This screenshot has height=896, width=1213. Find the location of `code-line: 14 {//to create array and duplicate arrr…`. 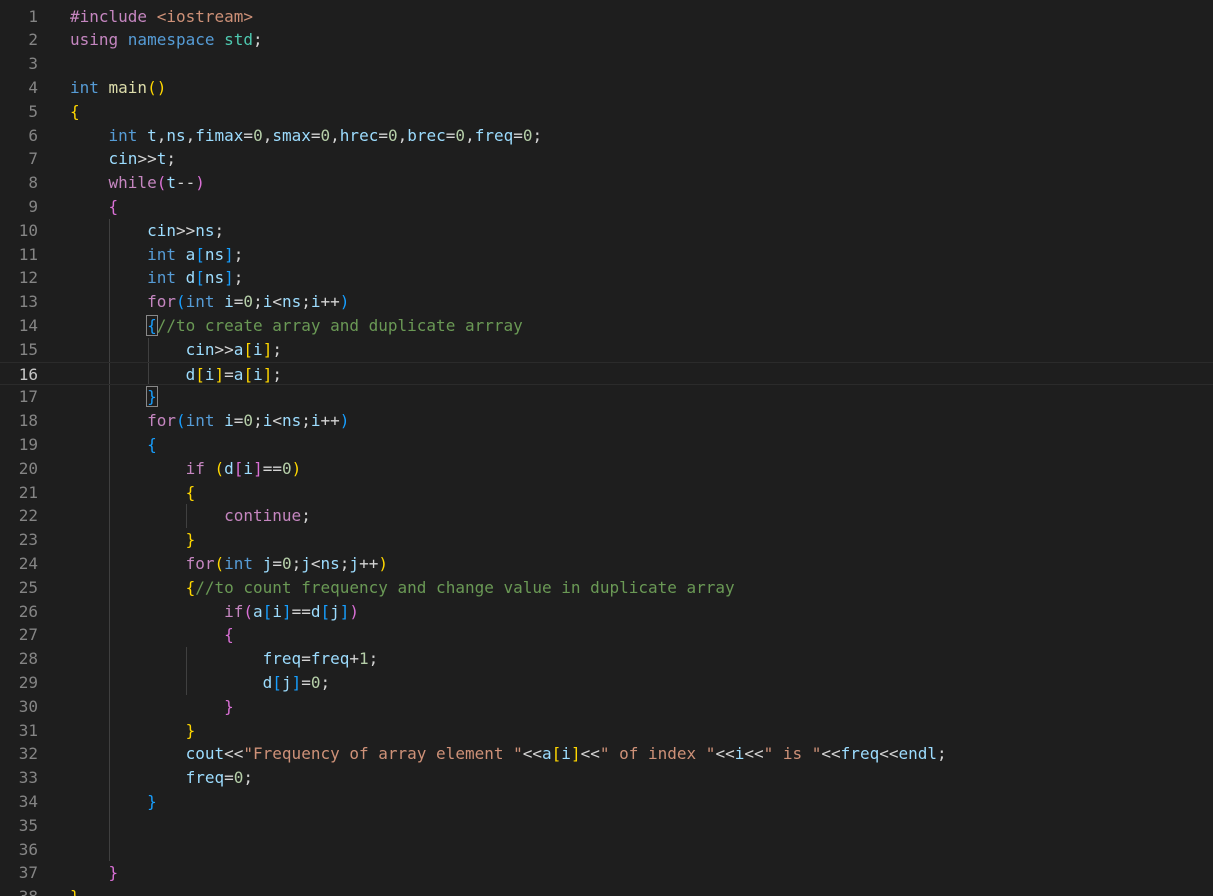

code-line: 14 {//to create array and duplicate arrr… is located at coordinates (606, 326).